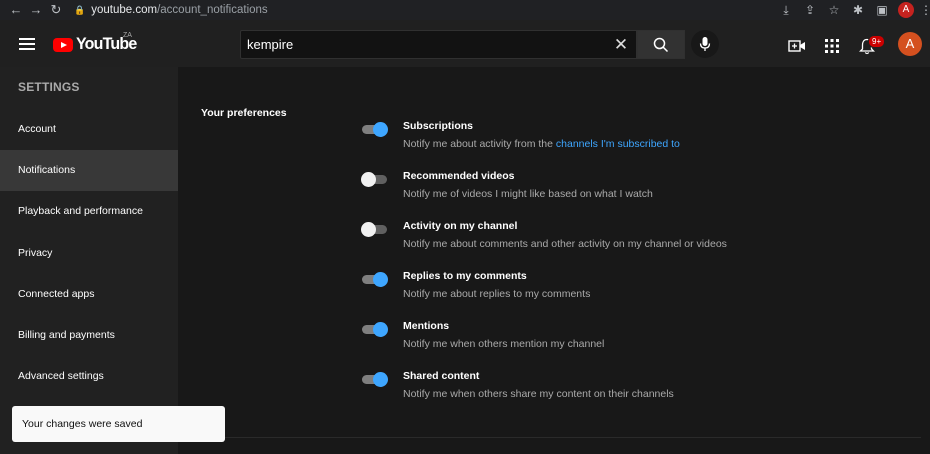 The image size is (930, 454). I want to click on comment-replies-toggle, so click(374, 279).